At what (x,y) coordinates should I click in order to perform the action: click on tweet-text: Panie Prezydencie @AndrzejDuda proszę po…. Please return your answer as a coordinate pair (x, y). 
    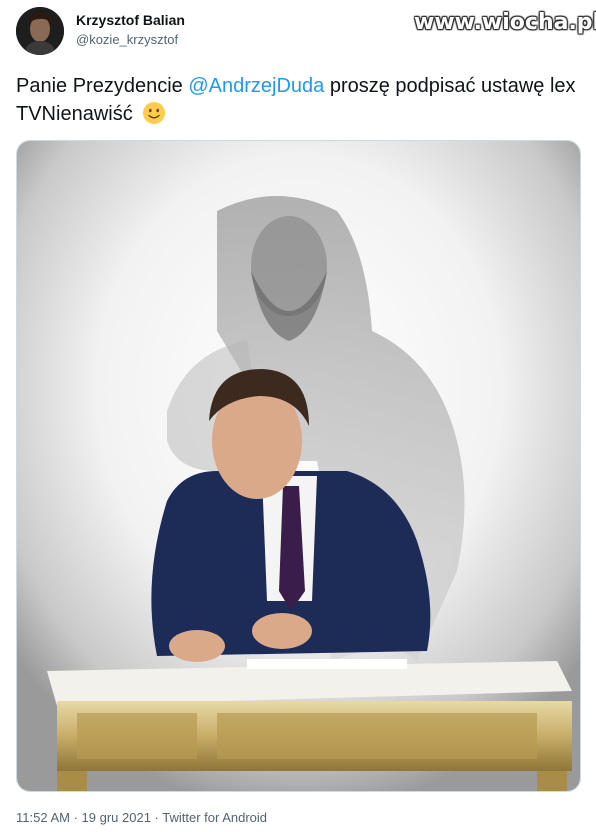
    Looking at the image, I should click on (296, 100).